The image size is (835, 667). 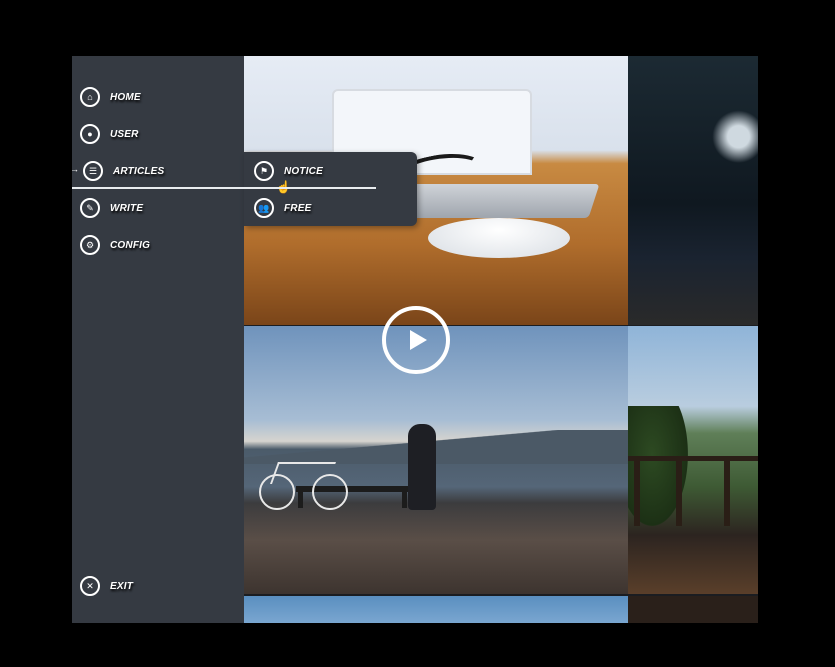 What do you see at coordinates (90, 134) in the screenshot?
I see `user-icon: ●` at bounding box center [90, 134].